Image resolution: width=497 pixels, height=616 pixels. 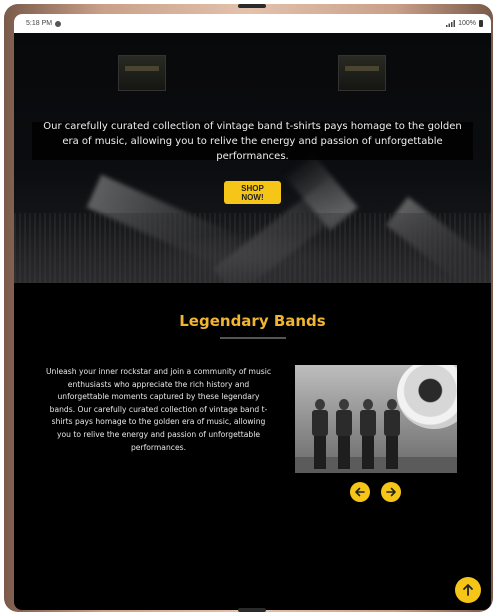 I want to click on battery-percent: 100%, so click(x=467, y=23).